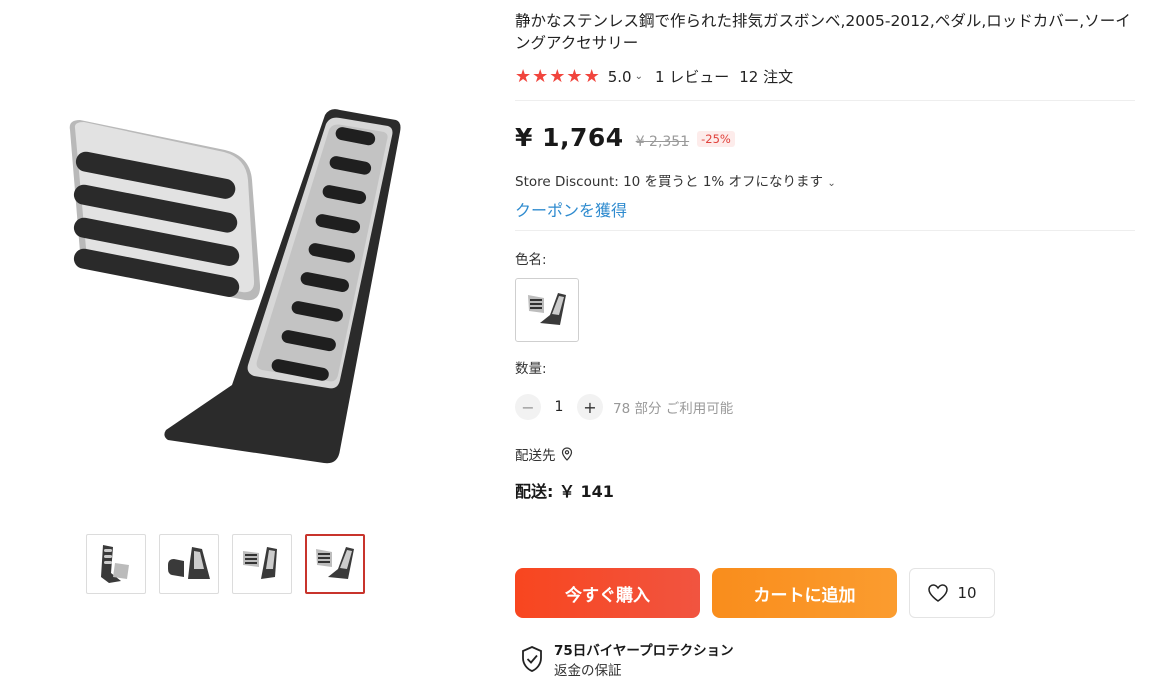 The width and height of the screenshot is (1157, 696). I want to click on rating-value: 5.0, so click(620, 77).